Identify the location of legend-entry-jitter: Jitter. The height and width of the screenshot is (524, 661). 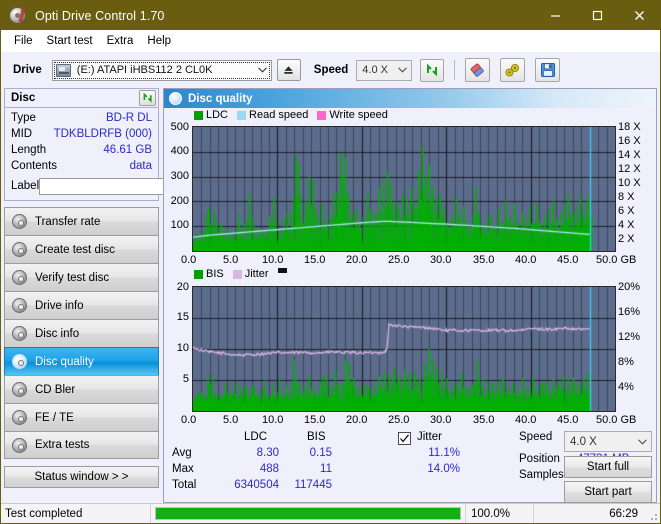
(250, 274).